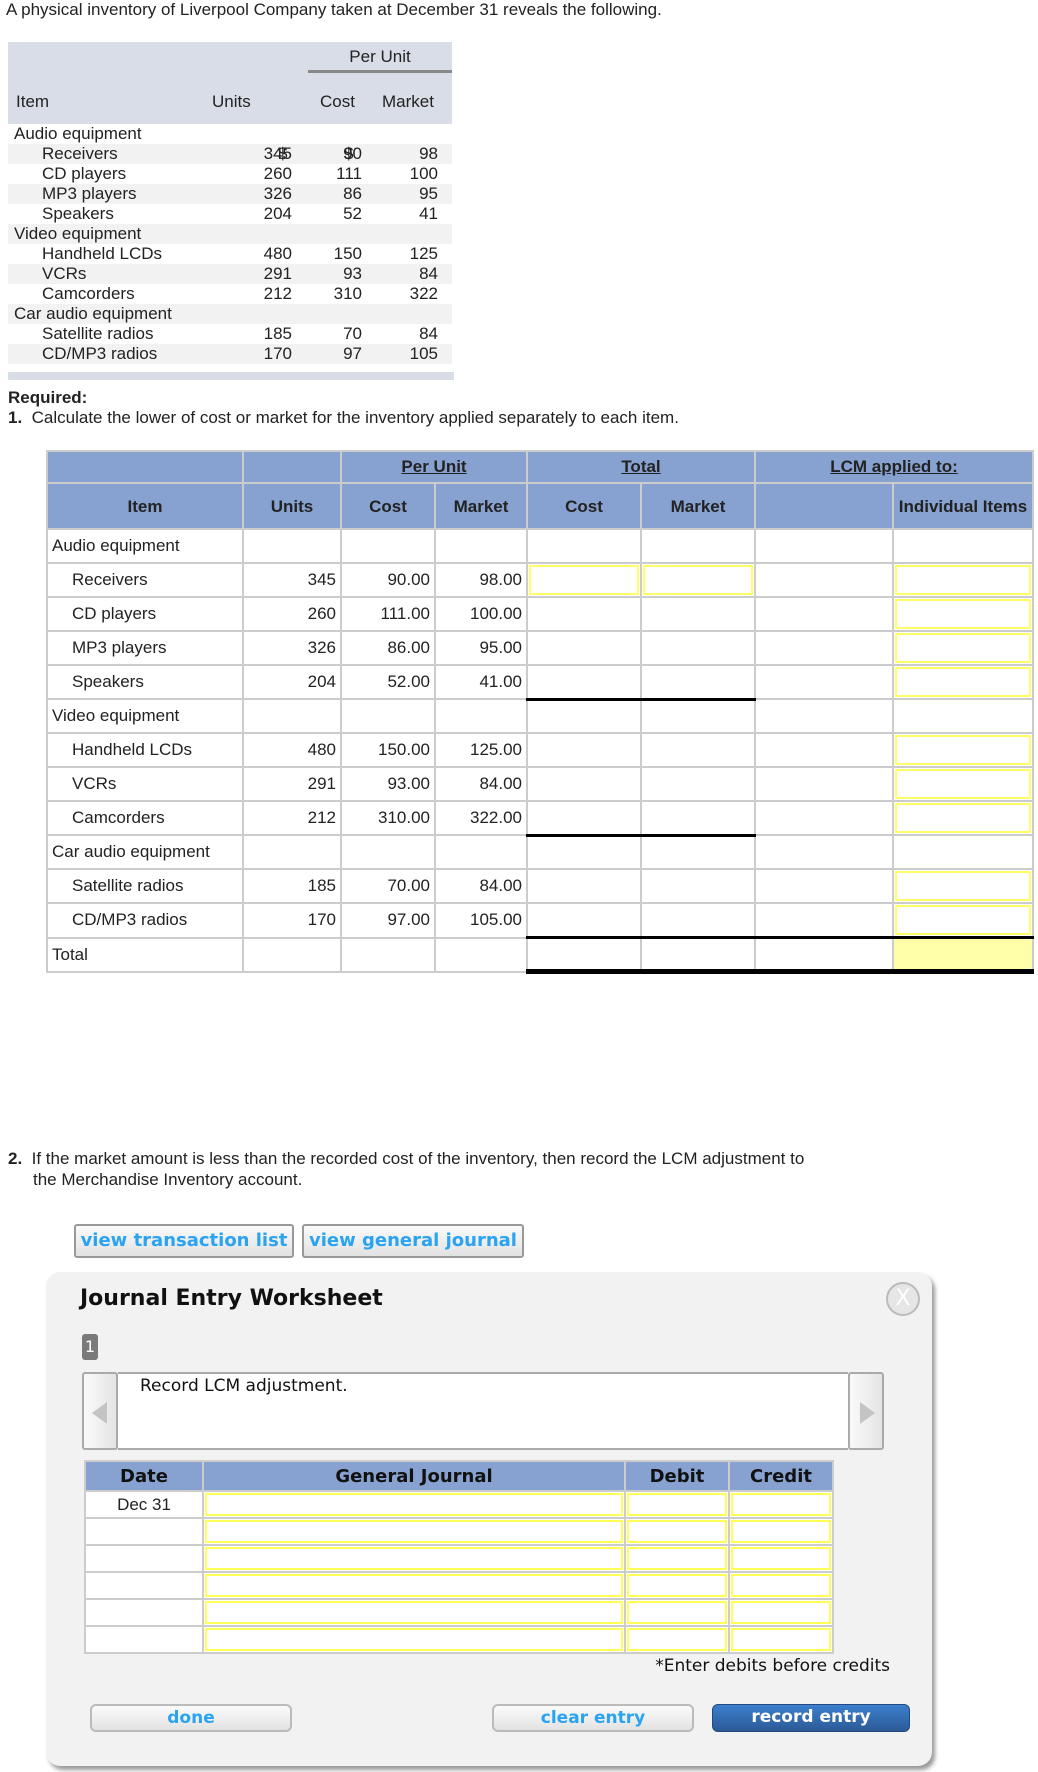 This screenshot has height=1772, width=1038. Describe the element at coordinates (33, 101) in the screenshot. I see `item-header: Item` at that location.